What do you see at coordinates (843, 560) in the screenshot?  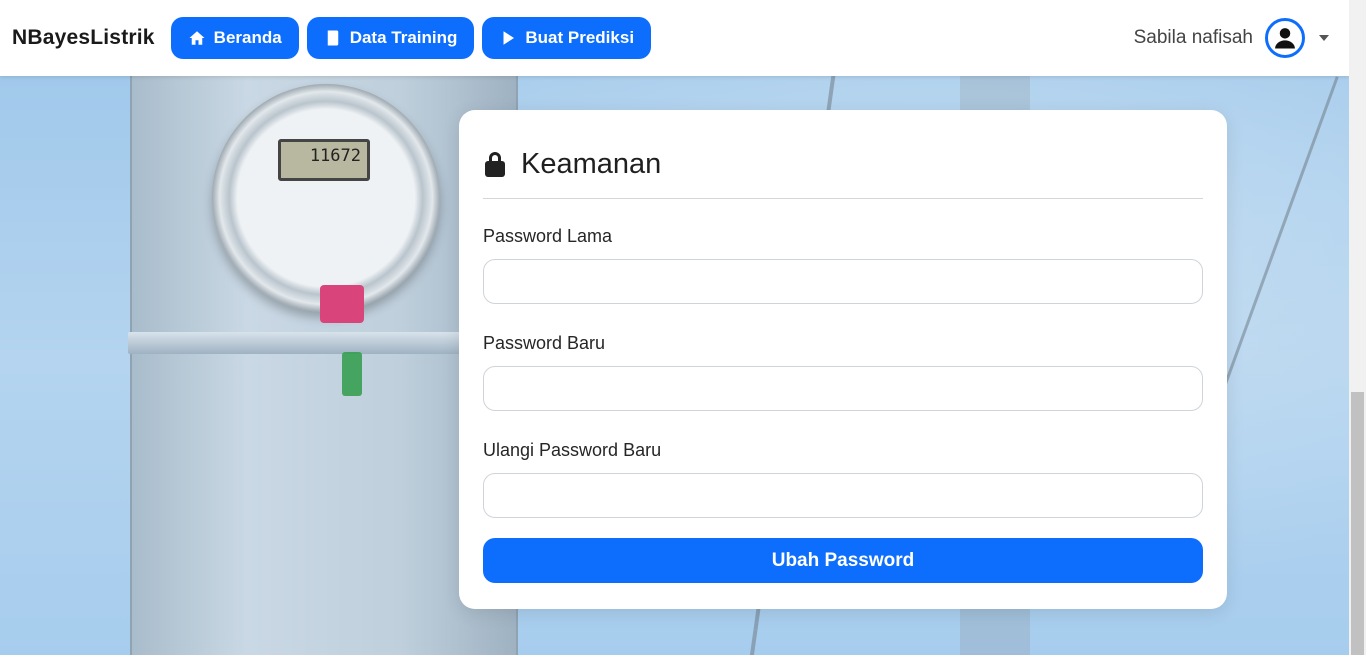 I see `change-password-button: Ubah Password` at bounding box center [843, 560].